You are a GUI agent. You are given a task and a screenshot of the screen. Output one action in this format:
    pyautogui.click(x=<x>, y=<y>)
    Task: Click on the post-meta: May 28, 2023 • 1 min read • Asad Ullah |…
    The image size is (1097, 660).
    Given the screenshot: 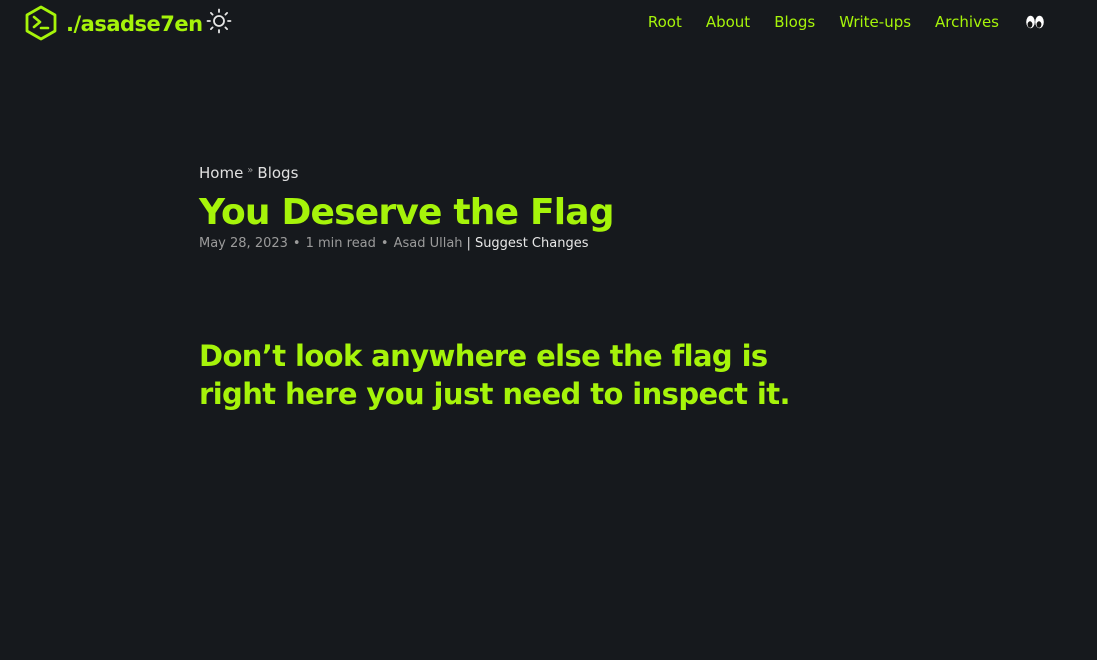 What is the action you would take?
    pyautogui.click(x=549, y=243)
    